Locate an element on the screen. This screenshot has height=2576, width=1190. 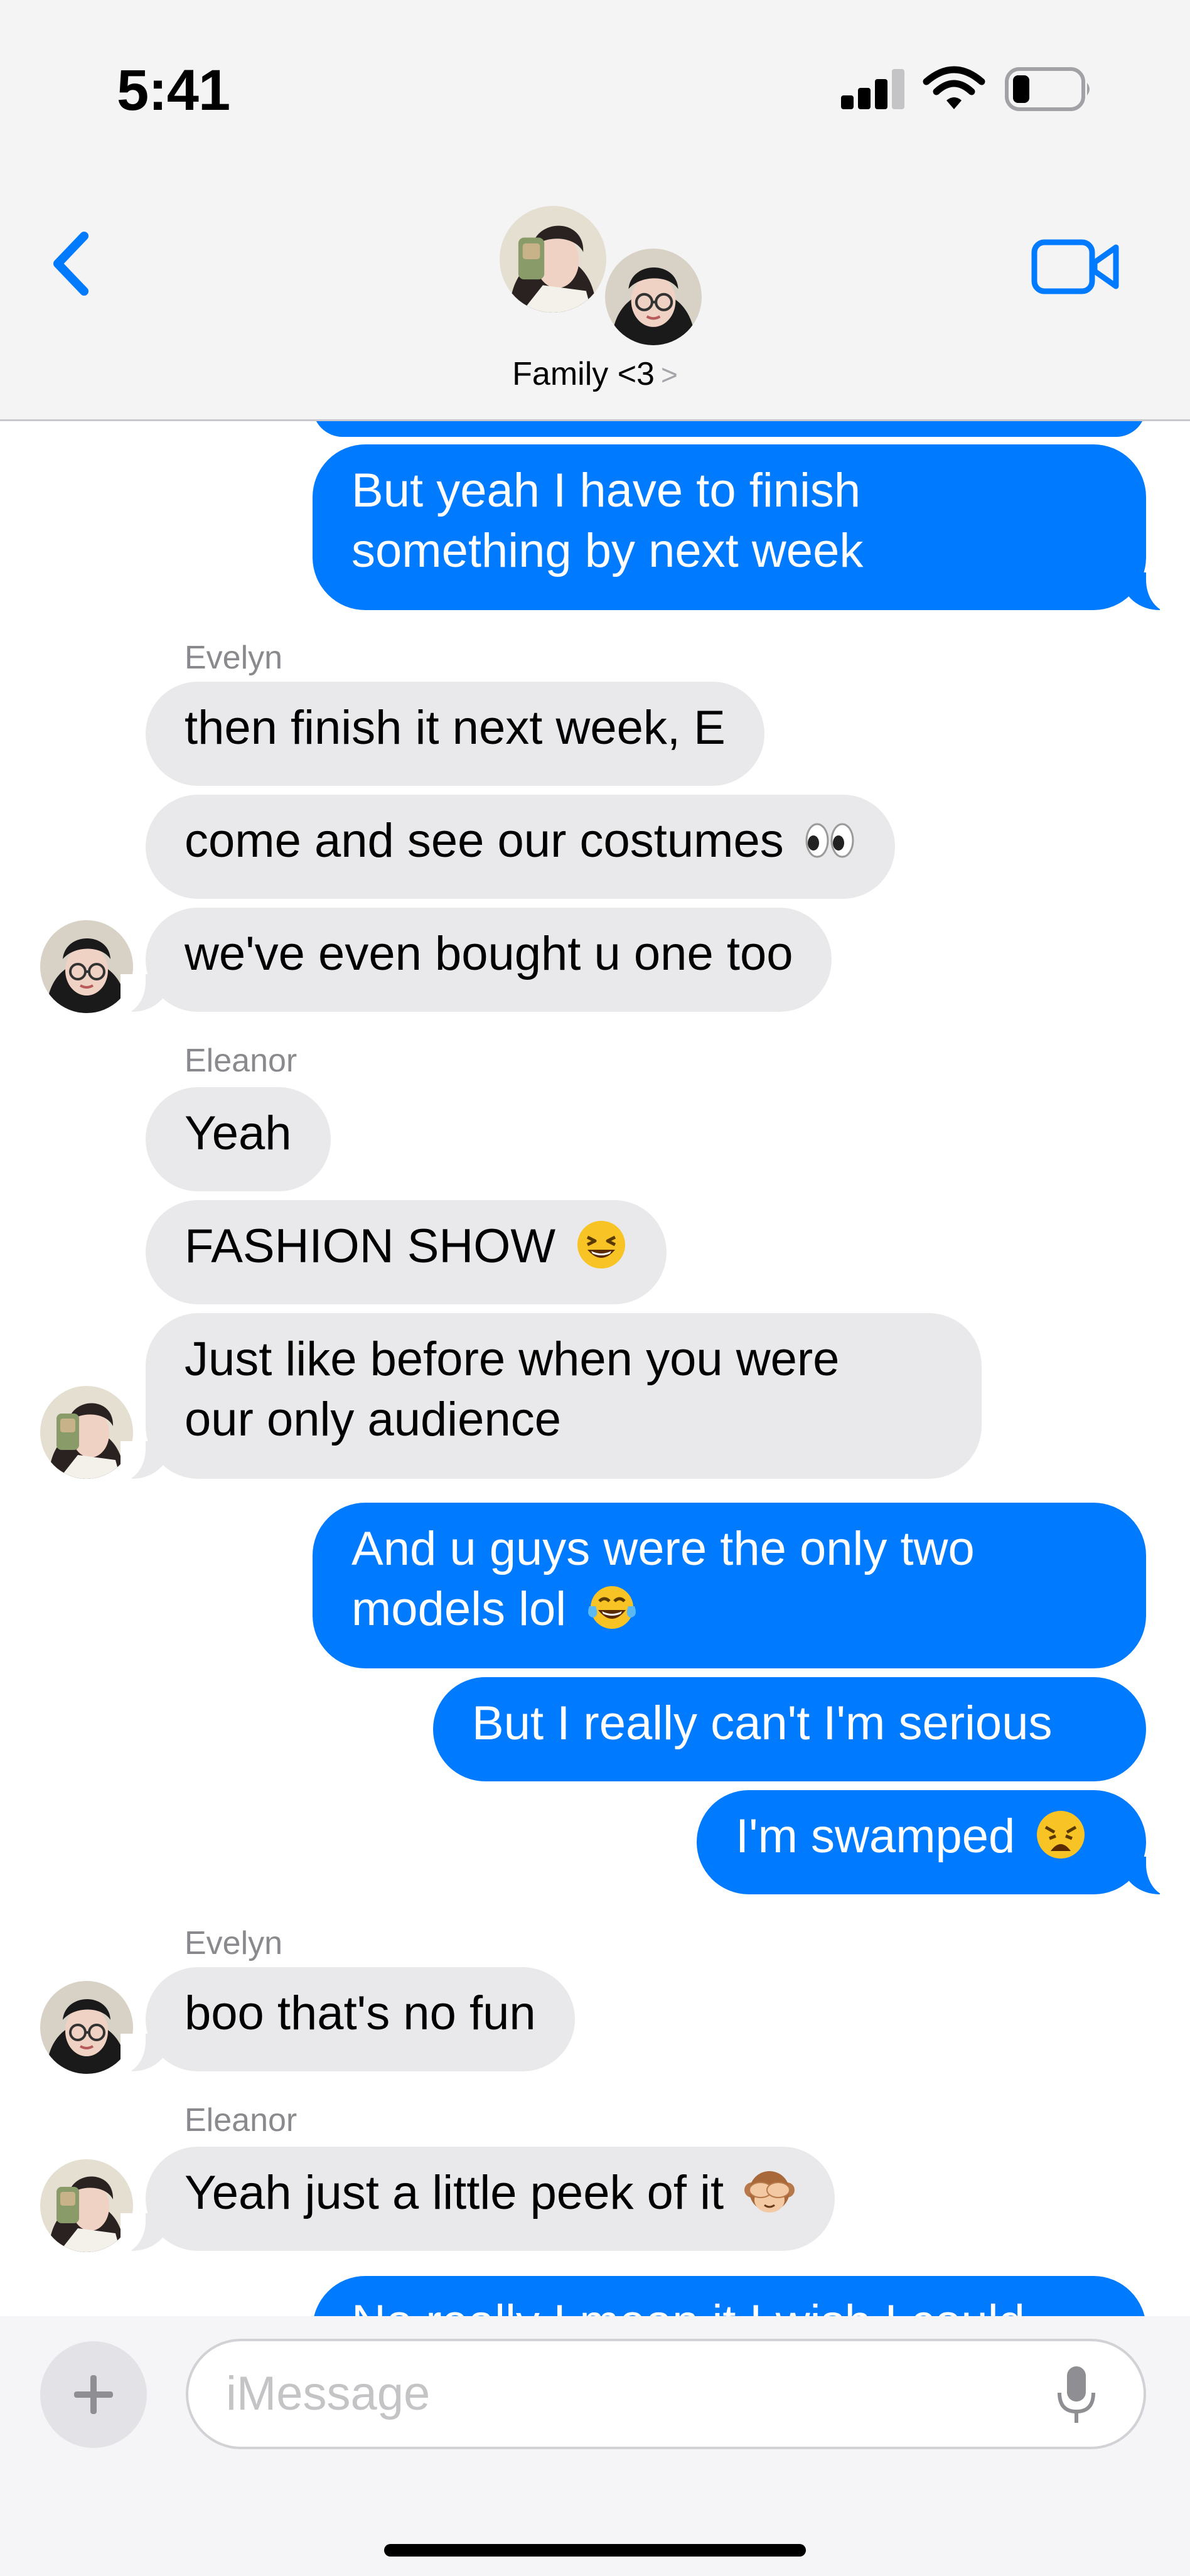
message-text: FASHION SHOW is located at coordinates (370, 1246).